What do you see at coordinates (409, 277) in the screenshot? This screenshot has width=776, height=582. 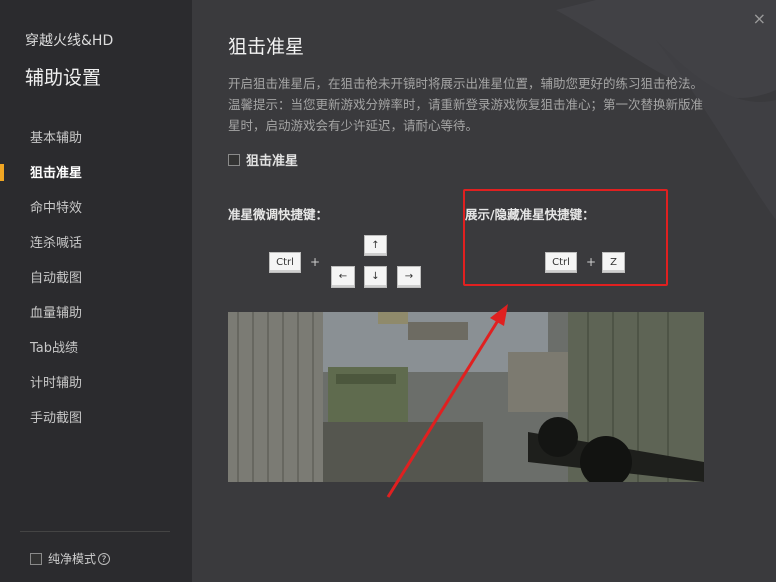 I see `right-arrow-key: →` at bounding box center [409, 277].